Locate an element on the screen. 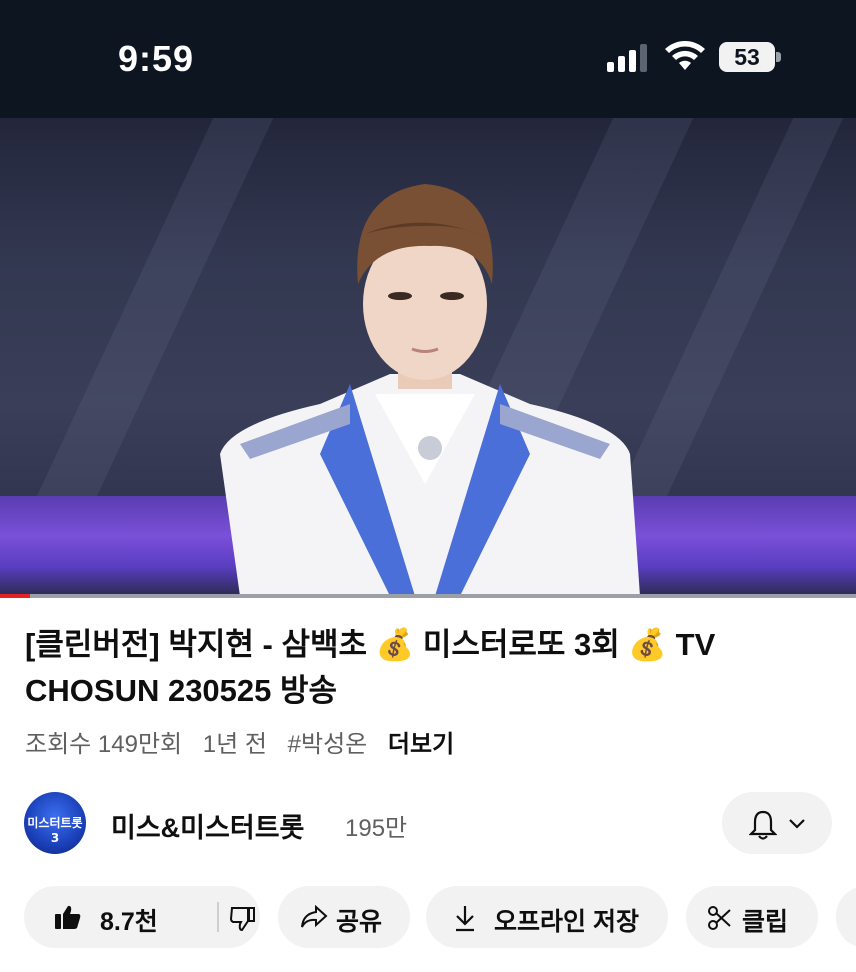 Image resolution: width=856 pixels, height=972 pixels. status-bar: 9:59 53 is located at coordinates (428, 59).